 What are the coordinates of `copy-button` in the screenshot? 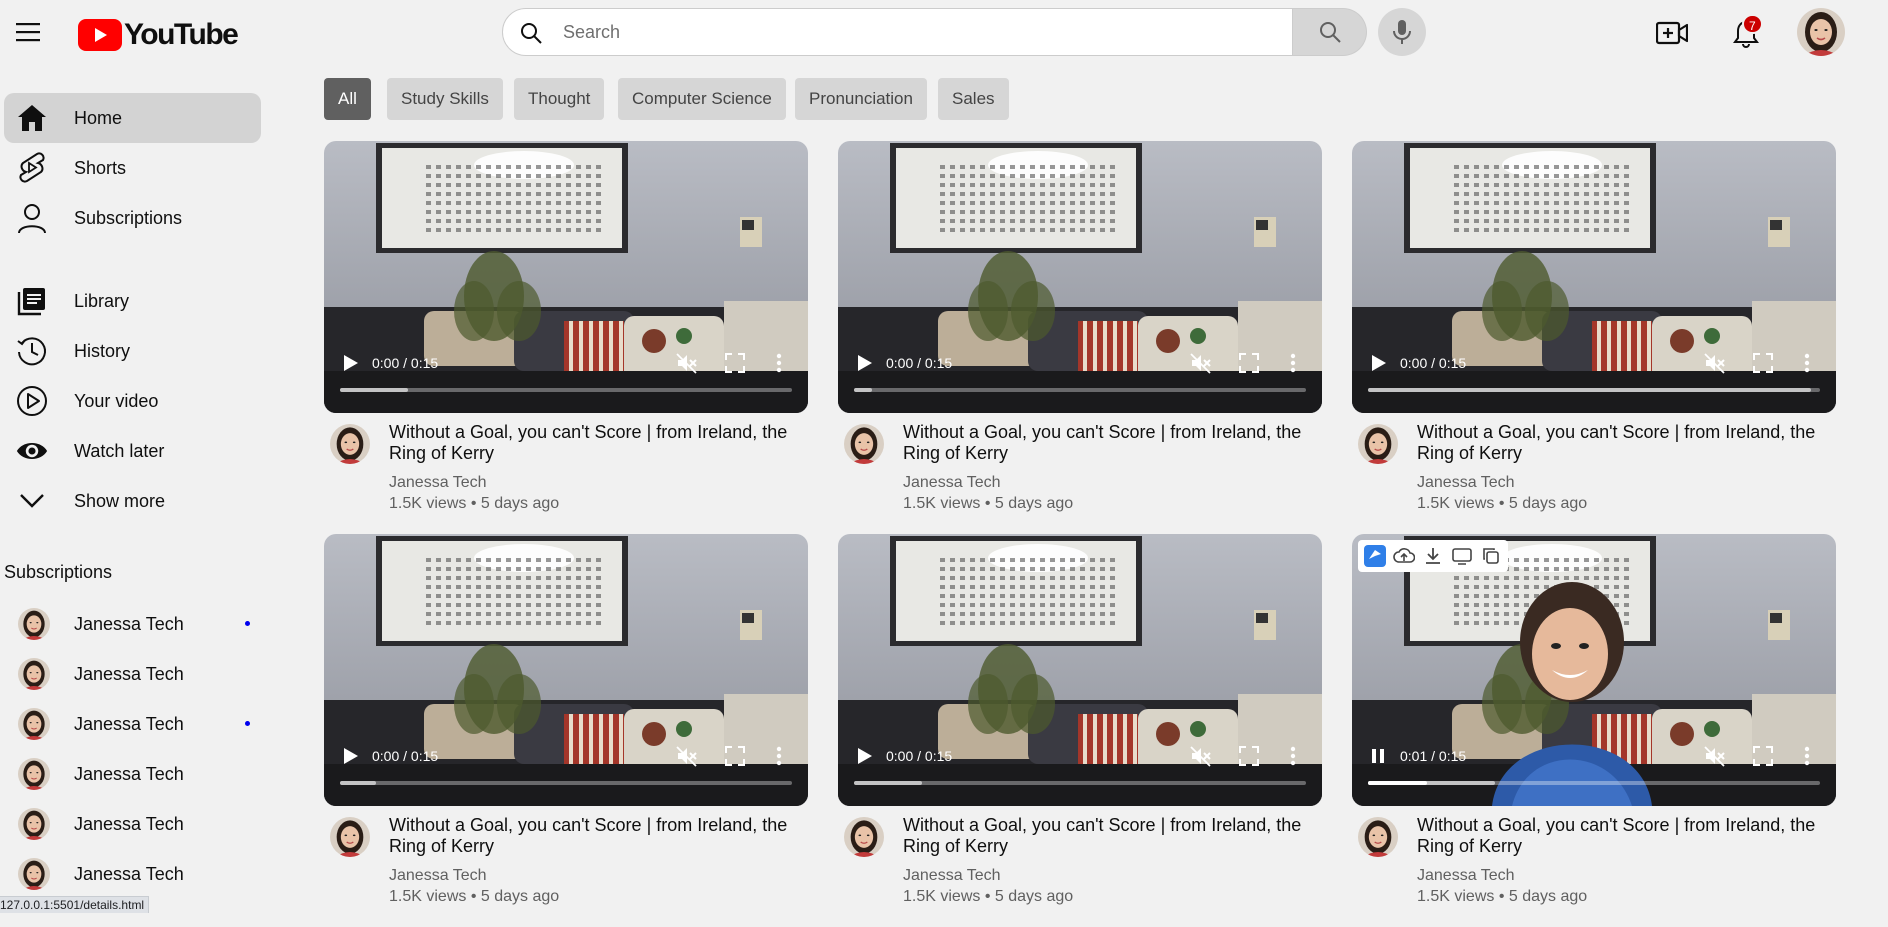 It's located at (1491, 556).